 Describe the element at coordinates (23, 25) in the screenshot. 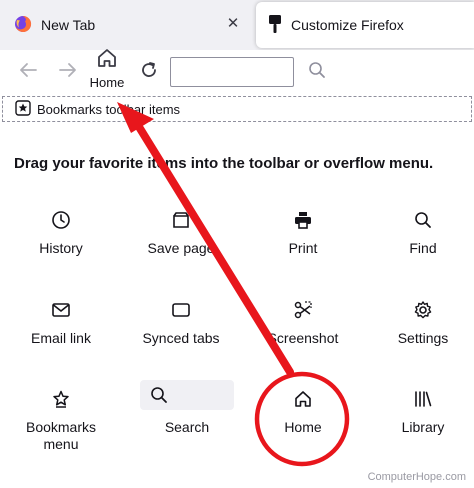

I see `firefox-logo-icon` at that location.